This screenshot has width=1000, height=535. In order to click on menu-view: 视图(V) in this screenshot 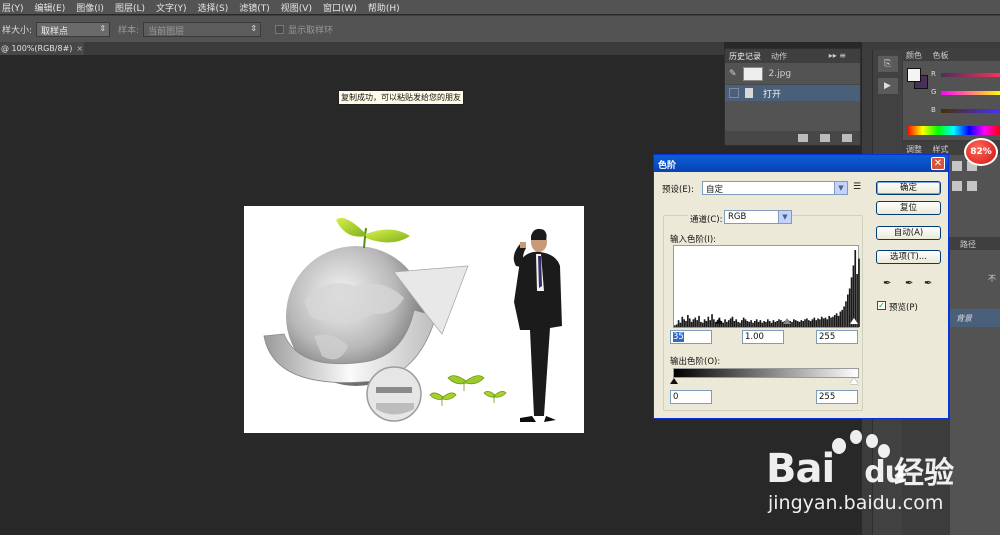, I will do `click(296, 7)`.